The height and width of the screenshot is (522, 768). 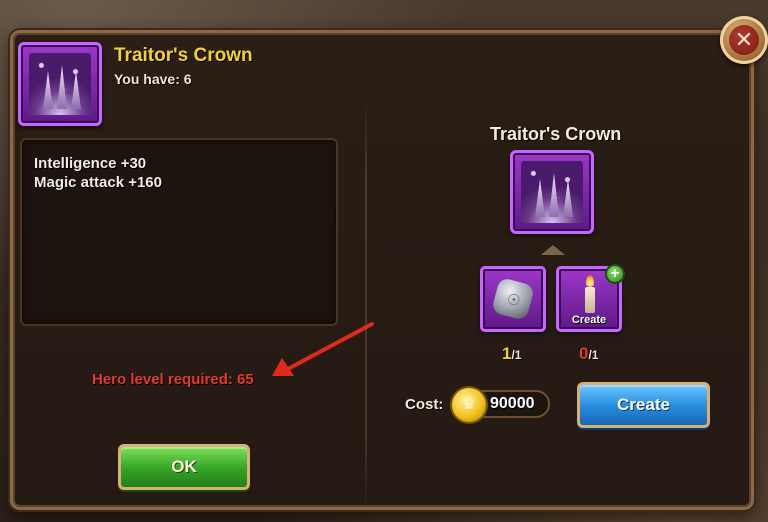 I want to click on rune-icon: ☉, so click(x=514, y=300).